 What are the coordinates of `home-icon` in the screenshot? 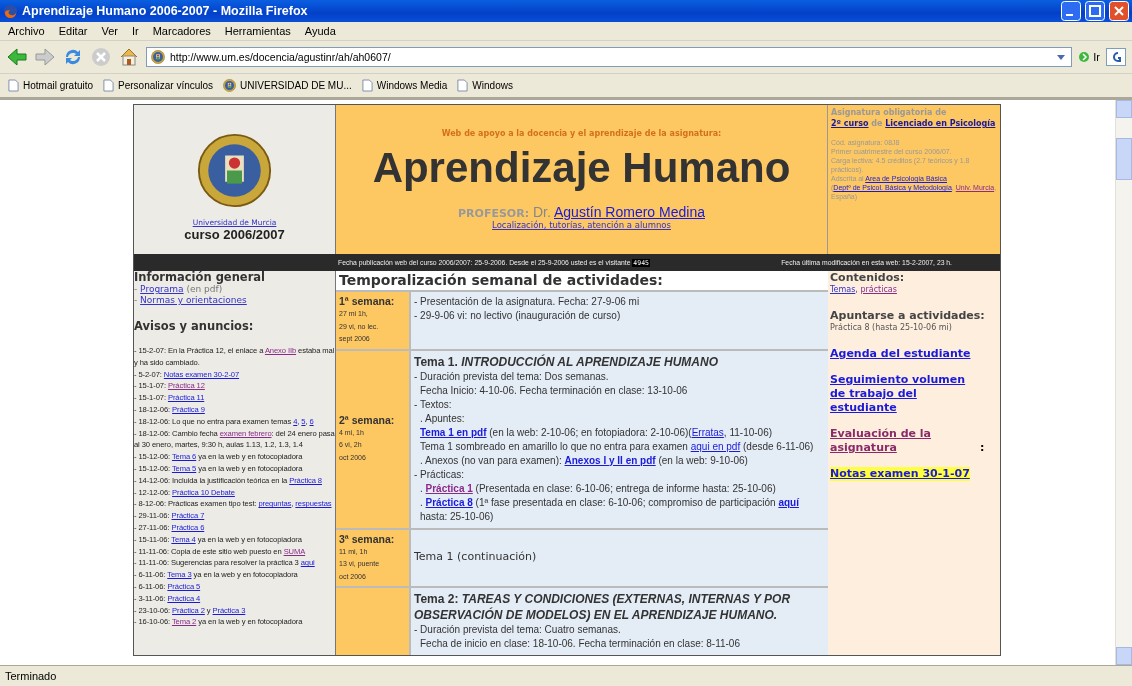 It's located at (129, 57).